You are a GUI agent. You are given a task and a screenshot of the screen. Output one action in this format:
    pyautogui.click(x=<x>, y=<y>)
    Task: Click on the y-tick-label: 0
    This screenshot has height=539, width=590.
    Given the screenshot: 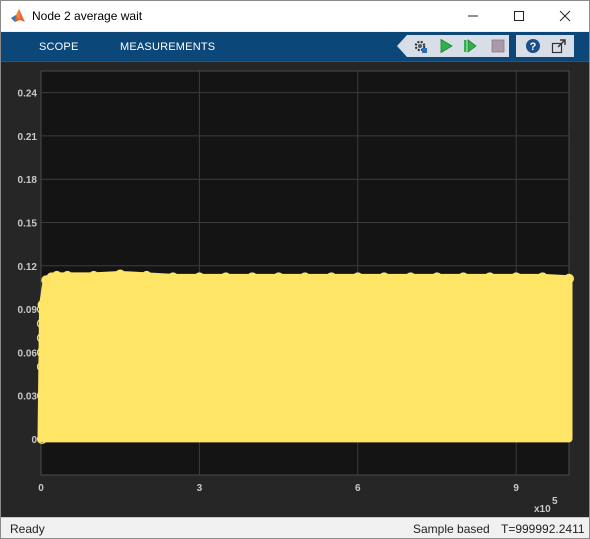 What is the action you would take?
    pyautogui.click(x=34, y=440)
    